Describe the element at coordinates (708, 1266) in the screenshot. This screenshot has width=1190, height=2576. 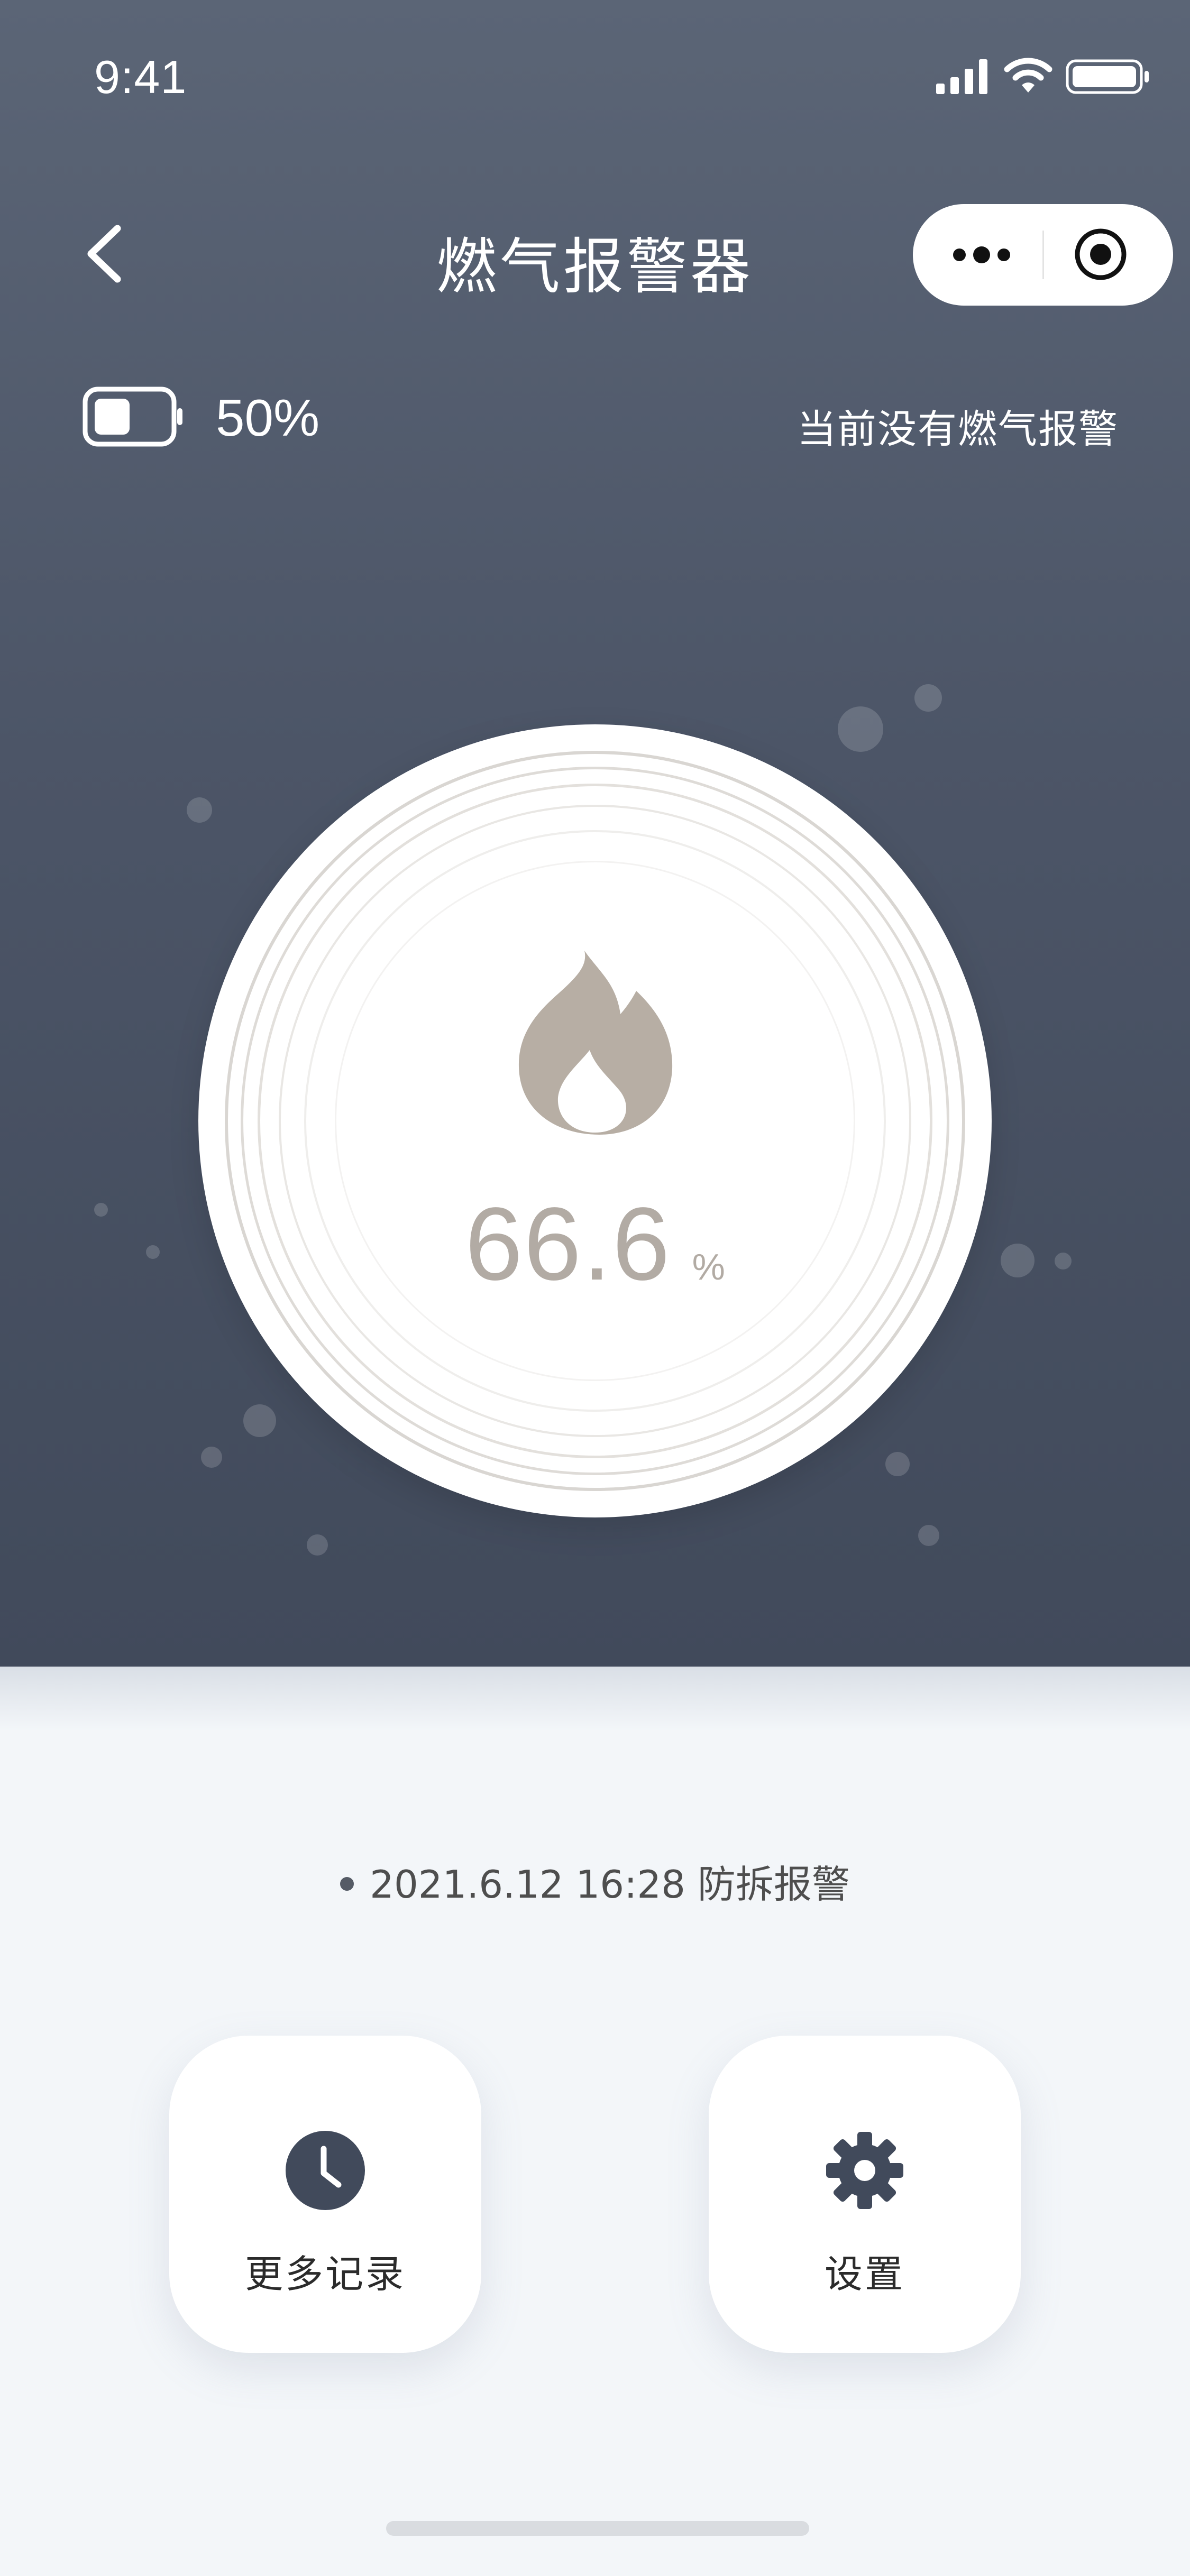
I see `gas-concentration-unit: %` at that location.